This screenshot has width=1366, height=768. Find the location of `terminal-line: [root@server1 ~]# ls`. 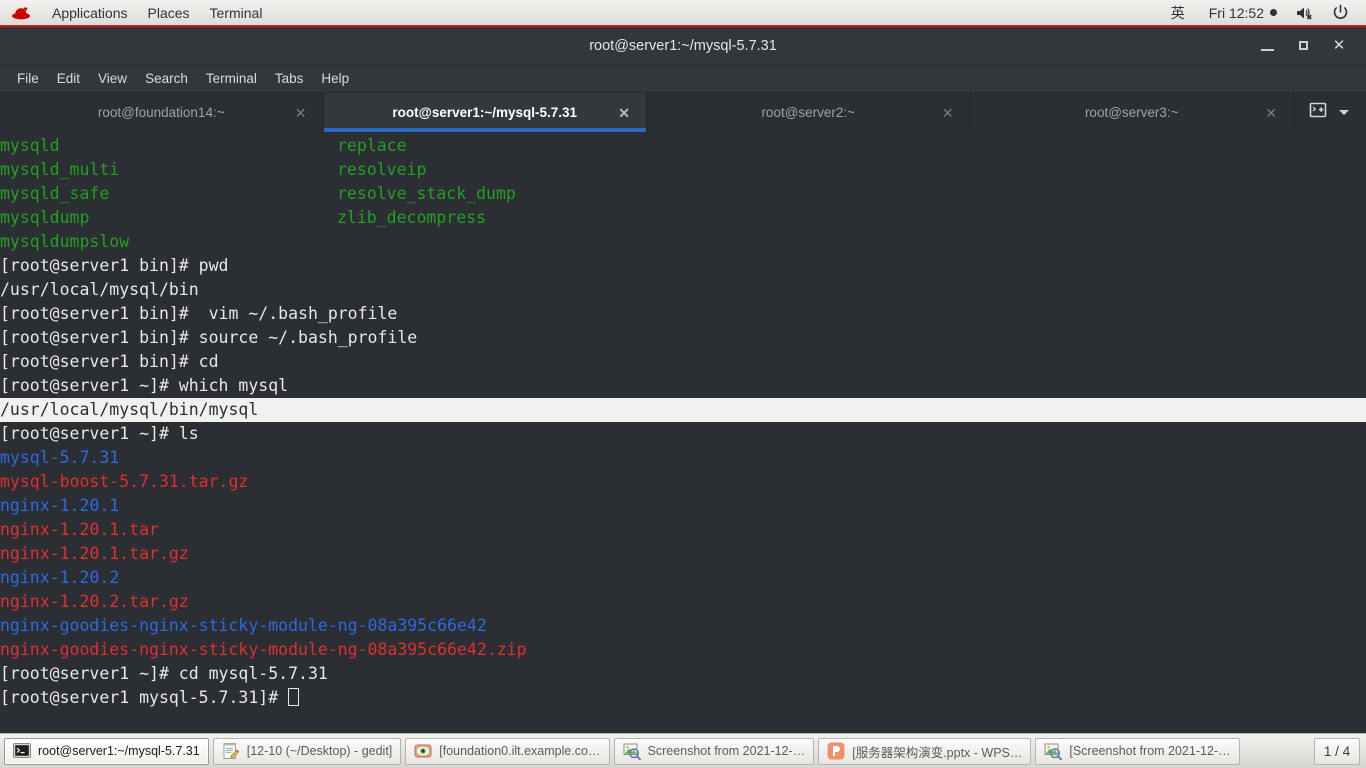

terminal-line: [root@server1 ~]# ls is located at coordinates (683, 434).